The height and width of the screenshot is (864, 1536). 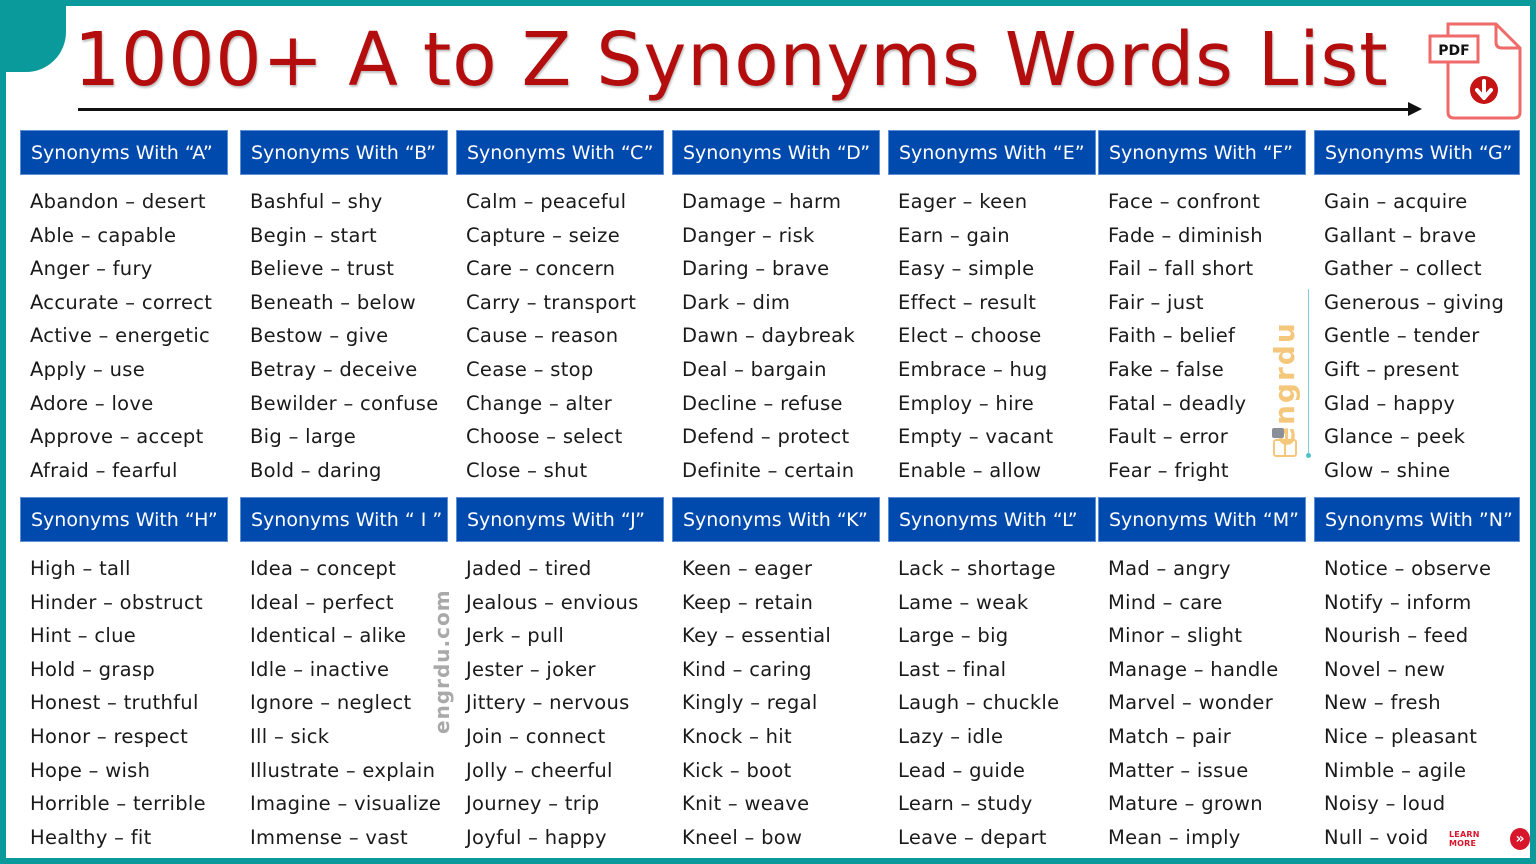 What do you see at coordinates (329, 837) in the screenshot?
I see `synonym-pair: Immense – vast` at bounding box center [329, 837].